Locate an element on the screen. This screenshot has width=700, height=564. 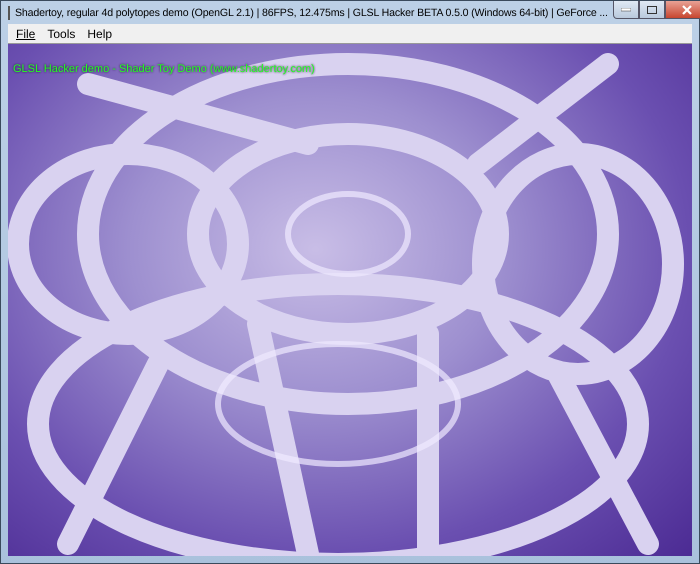
menu-item: File is located at coordinates (26, 33).